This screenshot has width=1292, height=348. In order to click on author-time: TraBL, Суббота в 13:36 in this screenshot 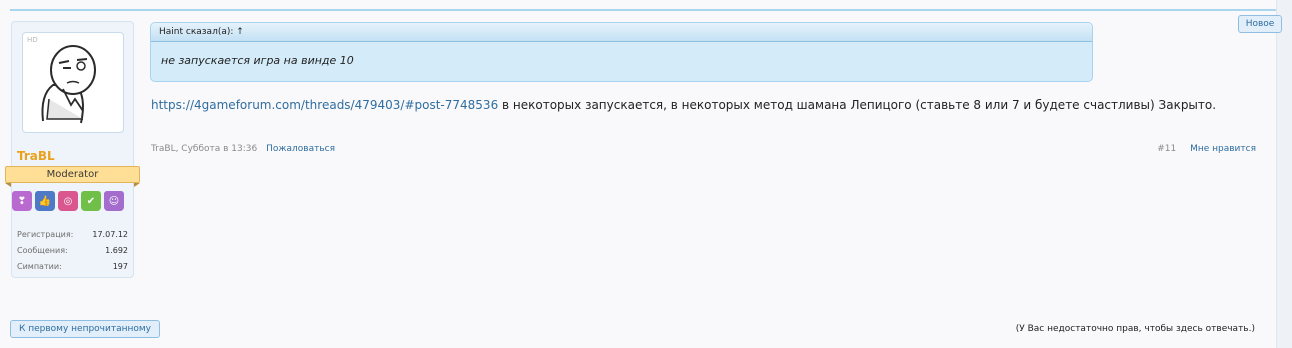, I will do `click(204, 149)`.